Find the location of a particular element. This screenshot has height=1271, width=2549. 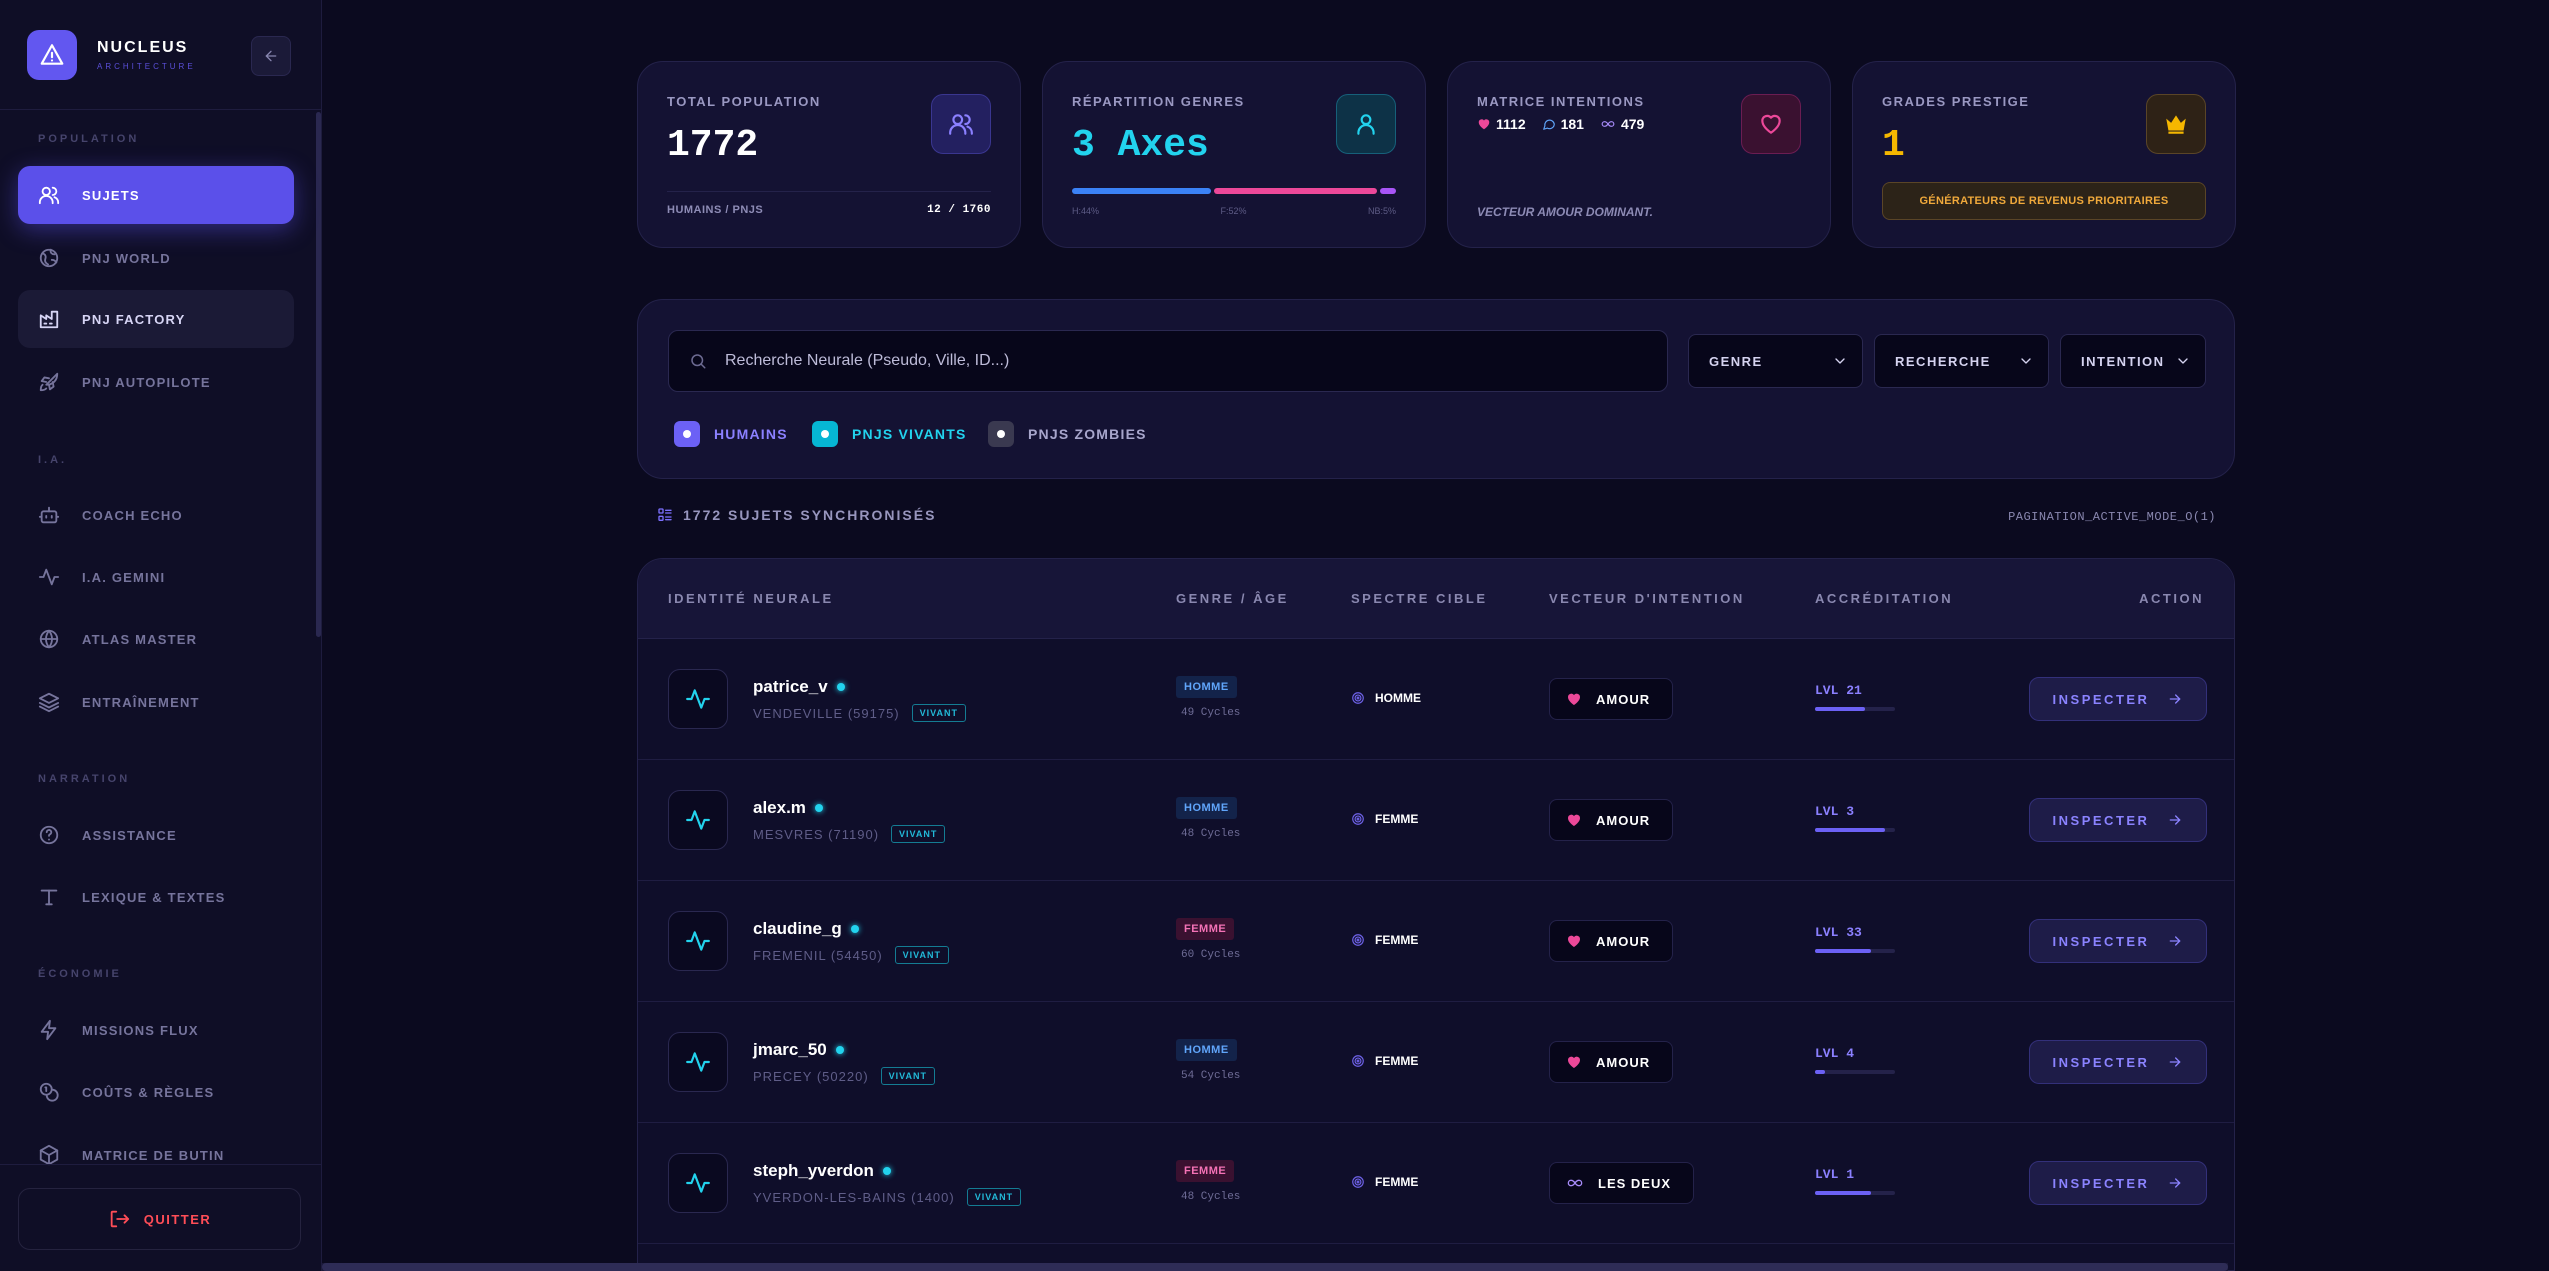

list-count: 1772 SUJETS SYNCHRONISÉS is located at coordinates (796, 515).